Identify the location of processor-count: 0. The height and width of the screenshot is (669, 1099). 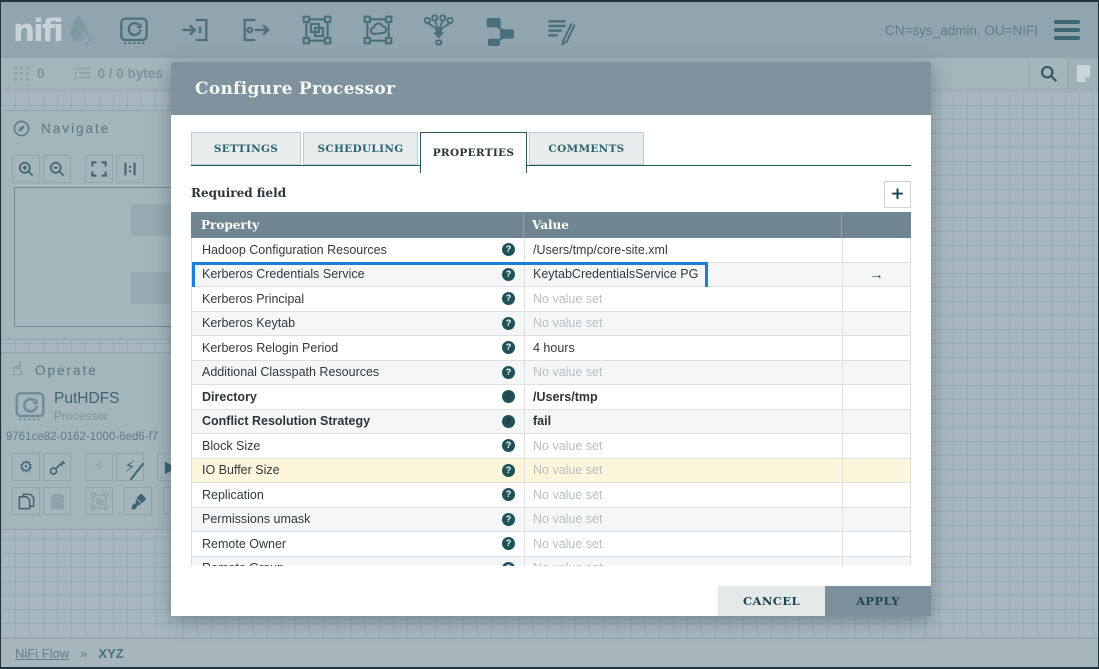
(41, 73).